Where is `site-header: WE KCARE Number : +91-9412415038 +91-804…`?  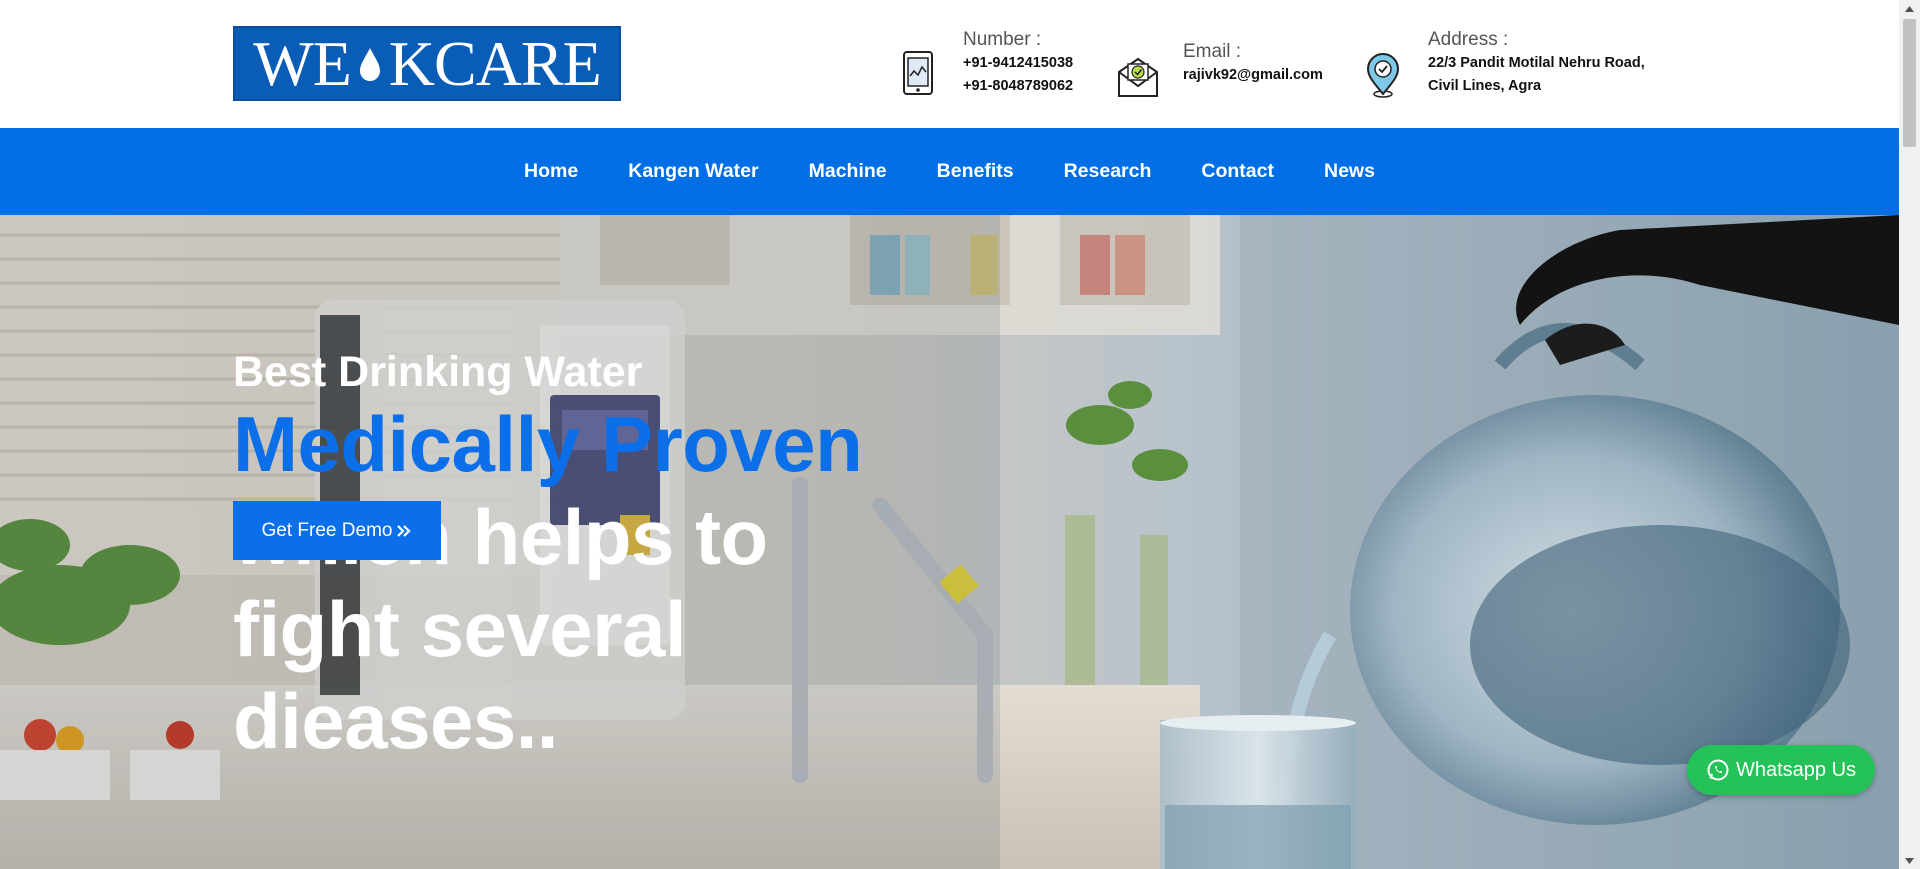 site-header: WE KCARE Number : +91-9412415038 +91-804… is located at coordinates (949, 64).